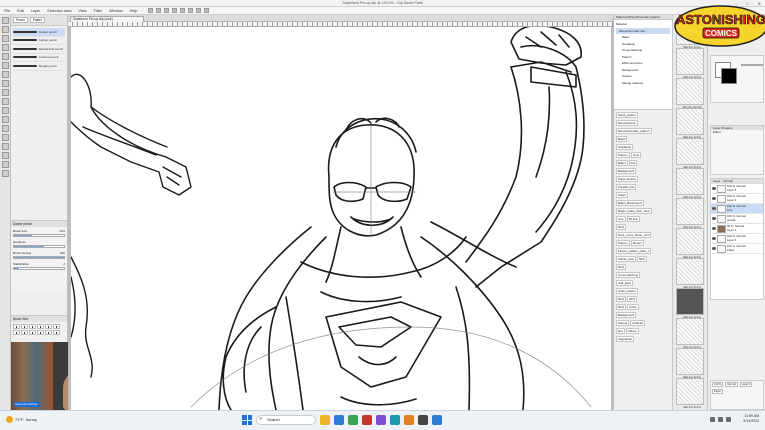 Image resolution: width=765 pixels, height=430 pixels. What do you see at coordinates (720, 419) in the screenshot?
I see `volume-icon` at bounding box center [720, 419].